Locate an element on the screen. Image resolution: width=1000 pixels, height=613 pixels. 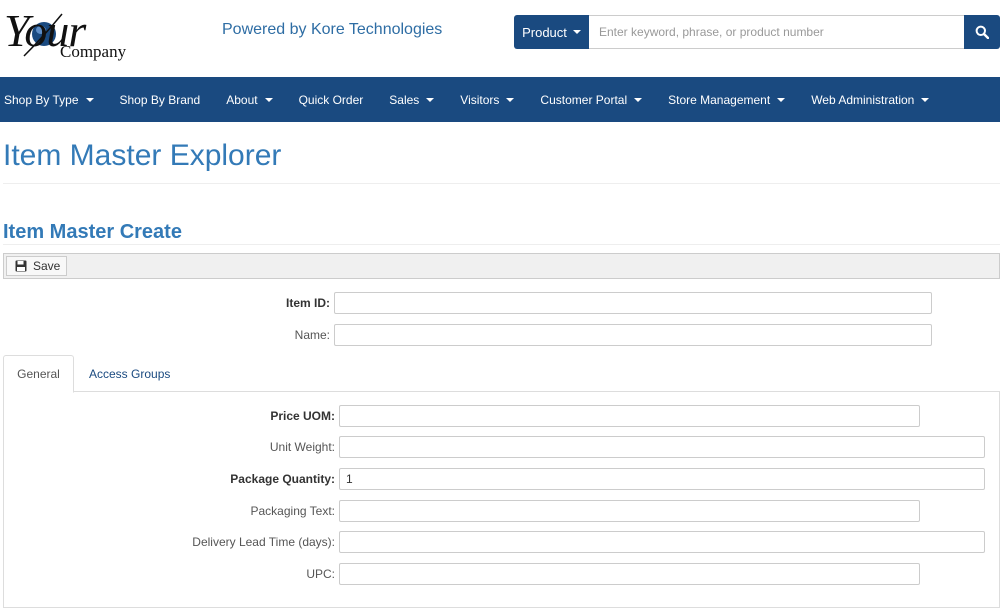
tab-access-groups: Access Groups is located at coordinates (129, 373).